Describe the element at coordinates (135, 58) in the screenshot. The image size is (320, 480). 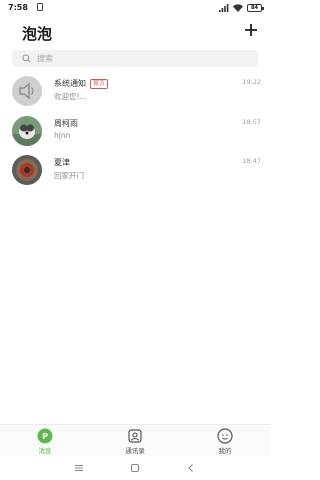
I see `search-input: 搜索` at that location.